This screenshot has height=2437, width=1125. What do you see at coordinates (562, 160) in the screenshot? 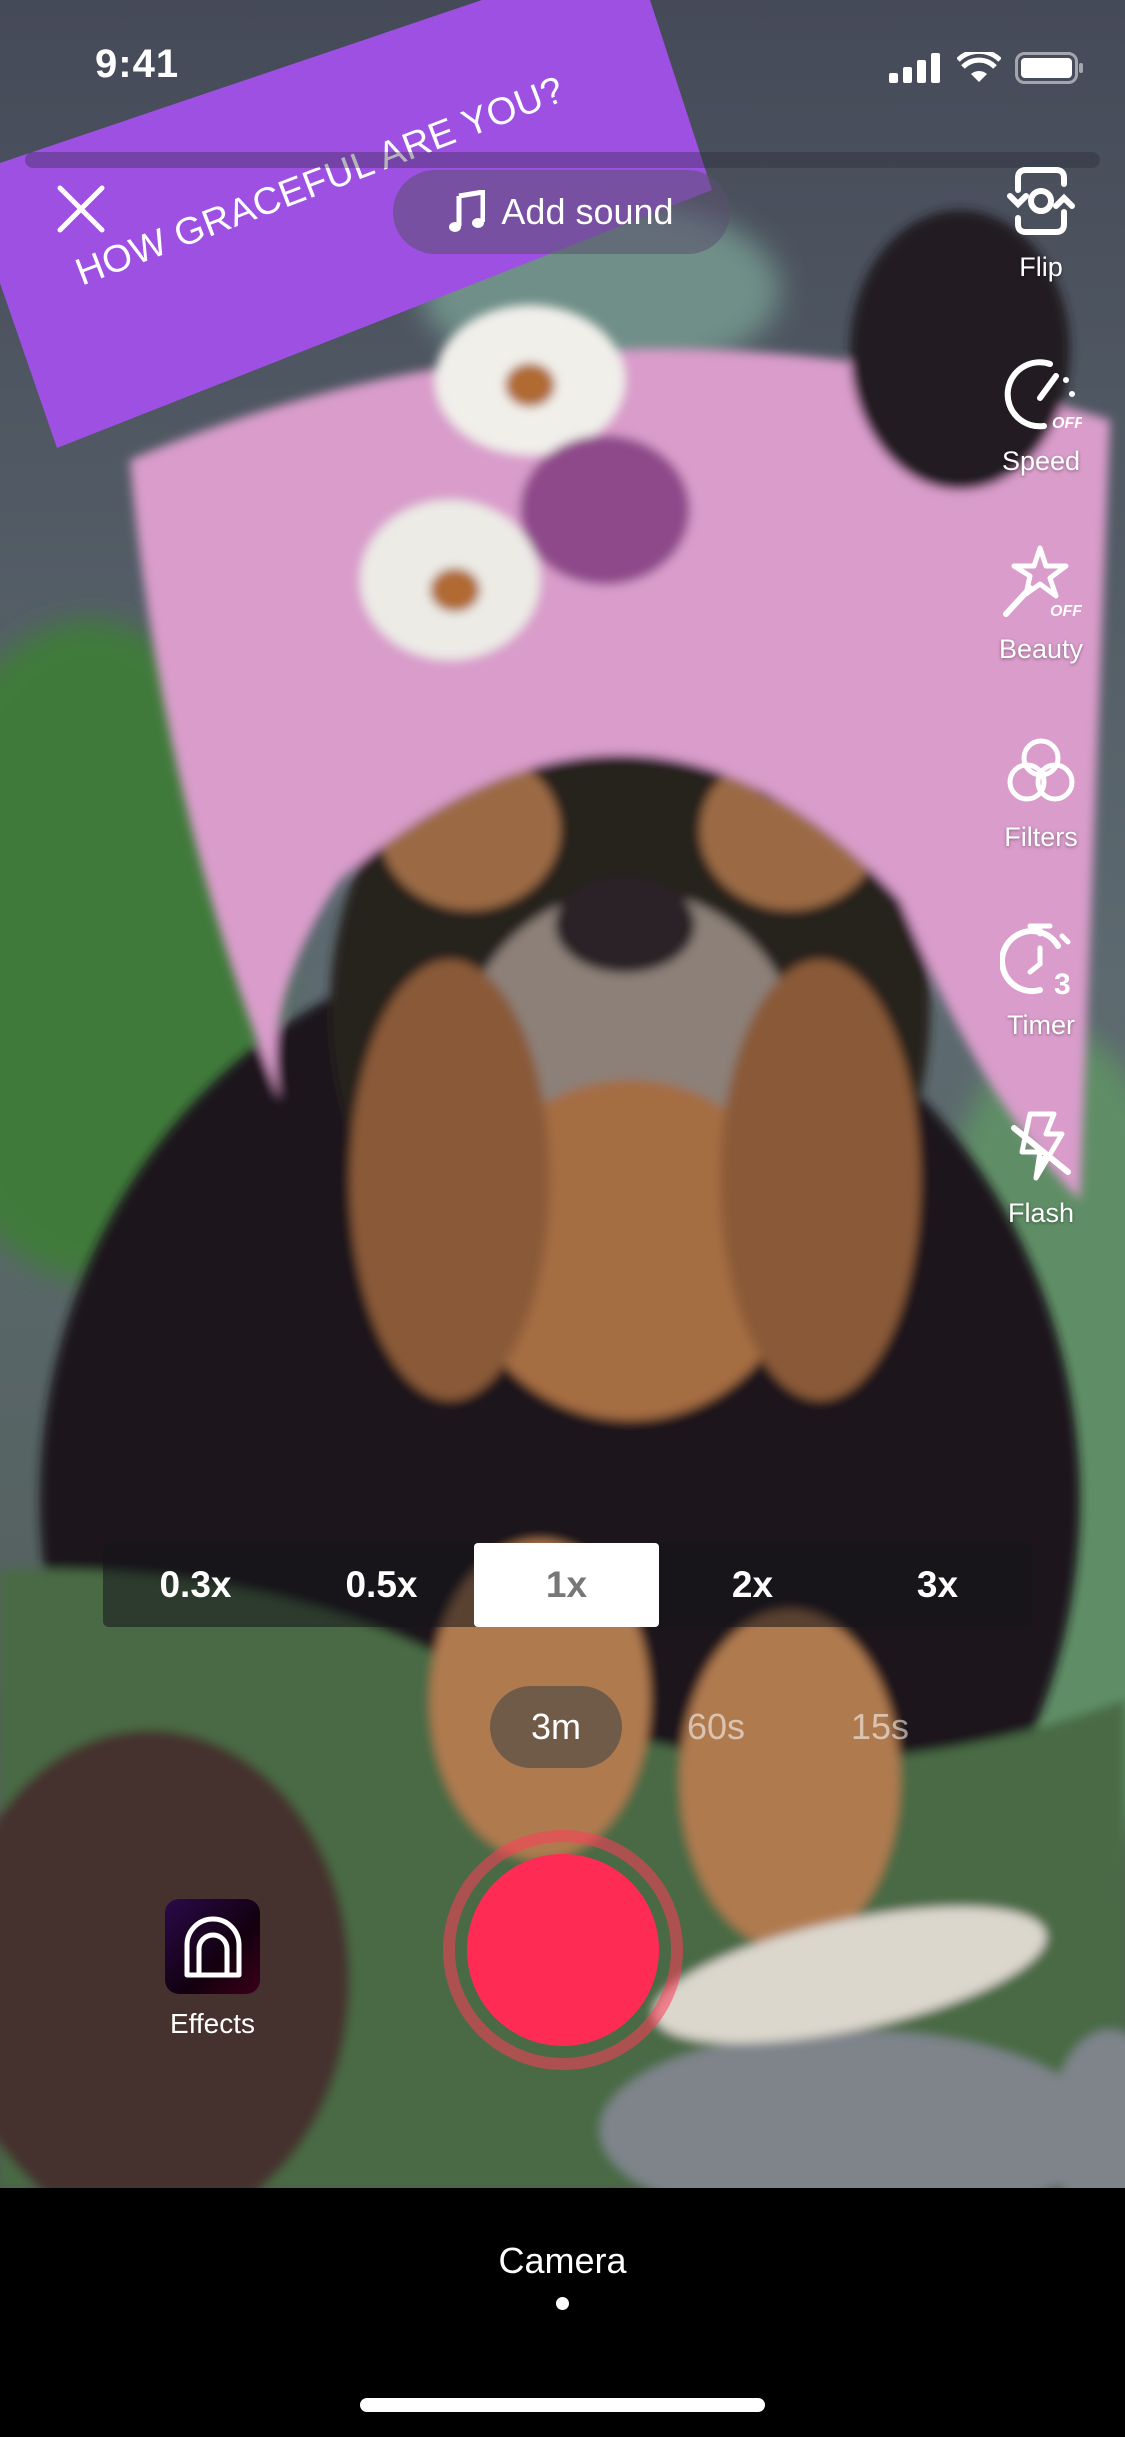
I see `recording-progress-bar` at bounding box center [562, 160].